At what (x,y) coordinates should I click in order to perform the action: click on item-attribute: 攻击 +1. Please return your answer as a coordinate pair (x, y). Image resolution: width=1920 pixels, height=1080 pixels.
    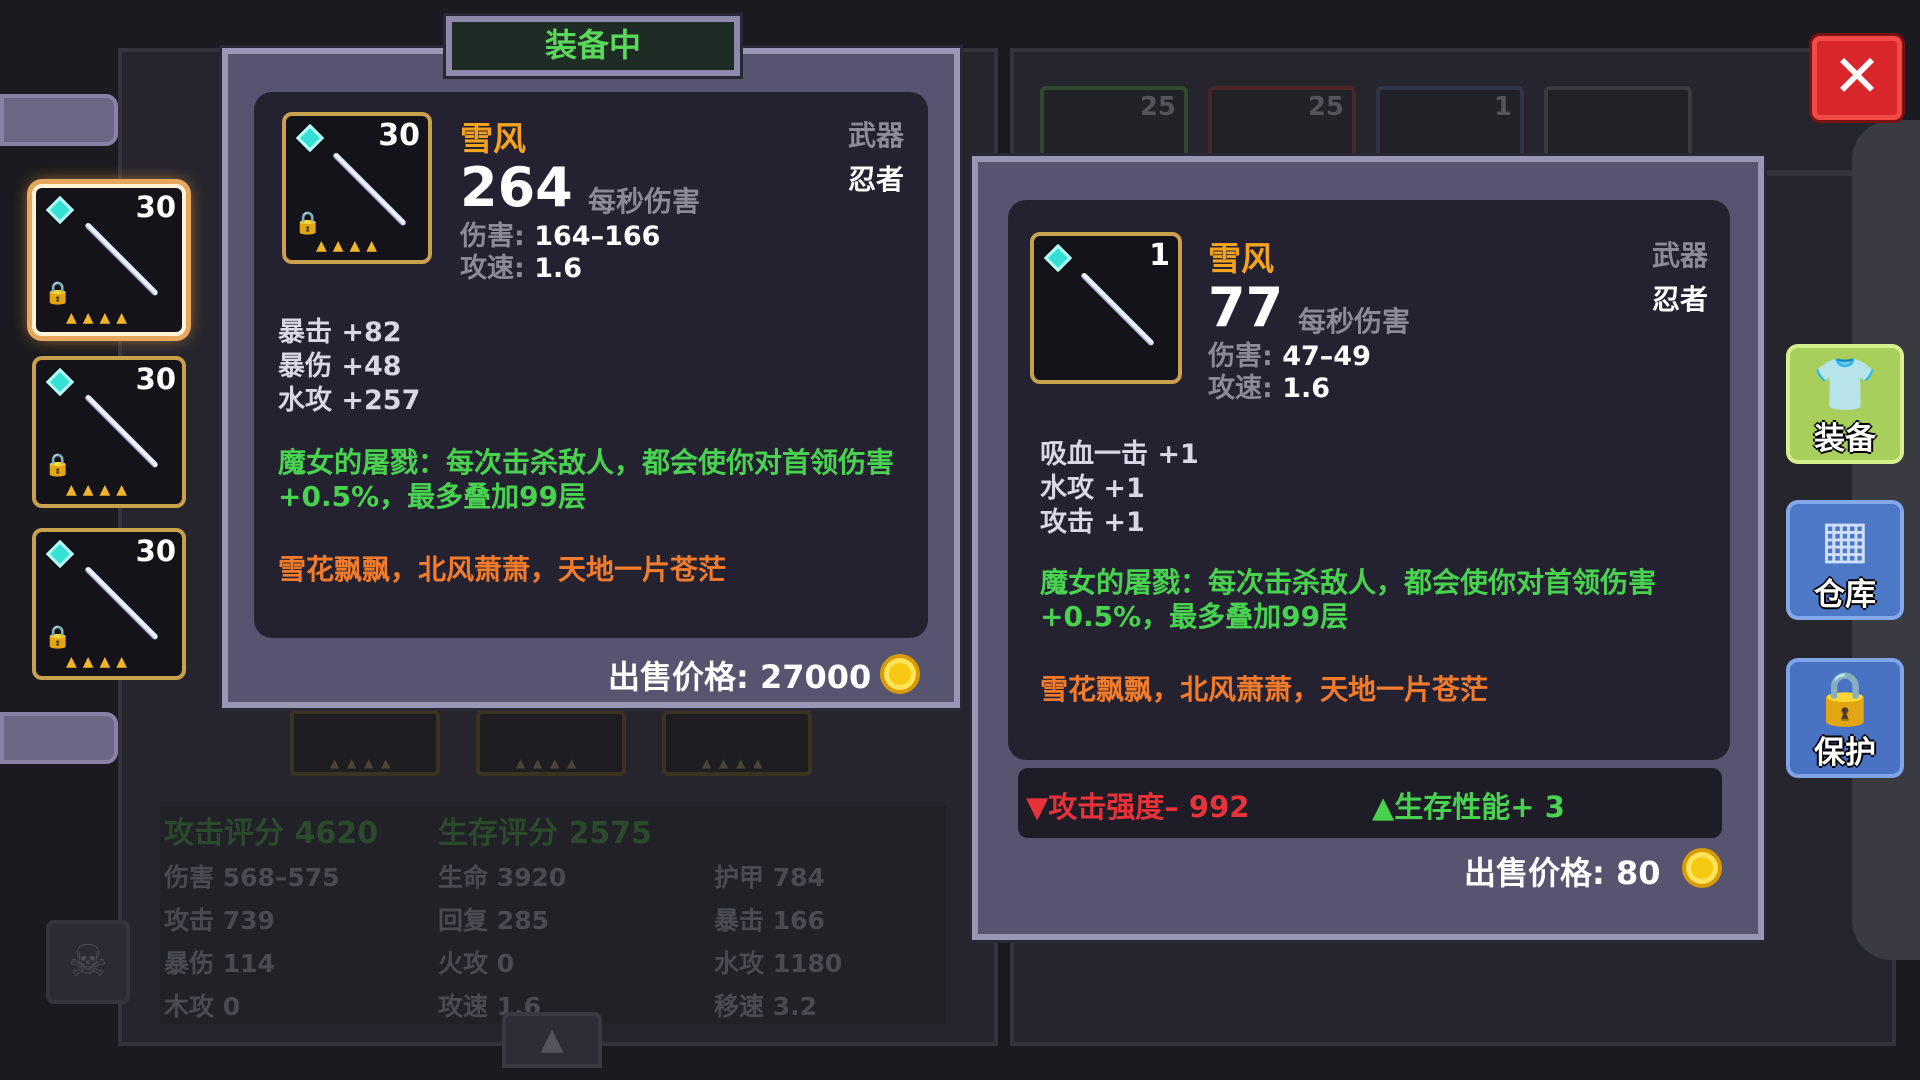
    Looking at the image, I should click on (1092, 522).